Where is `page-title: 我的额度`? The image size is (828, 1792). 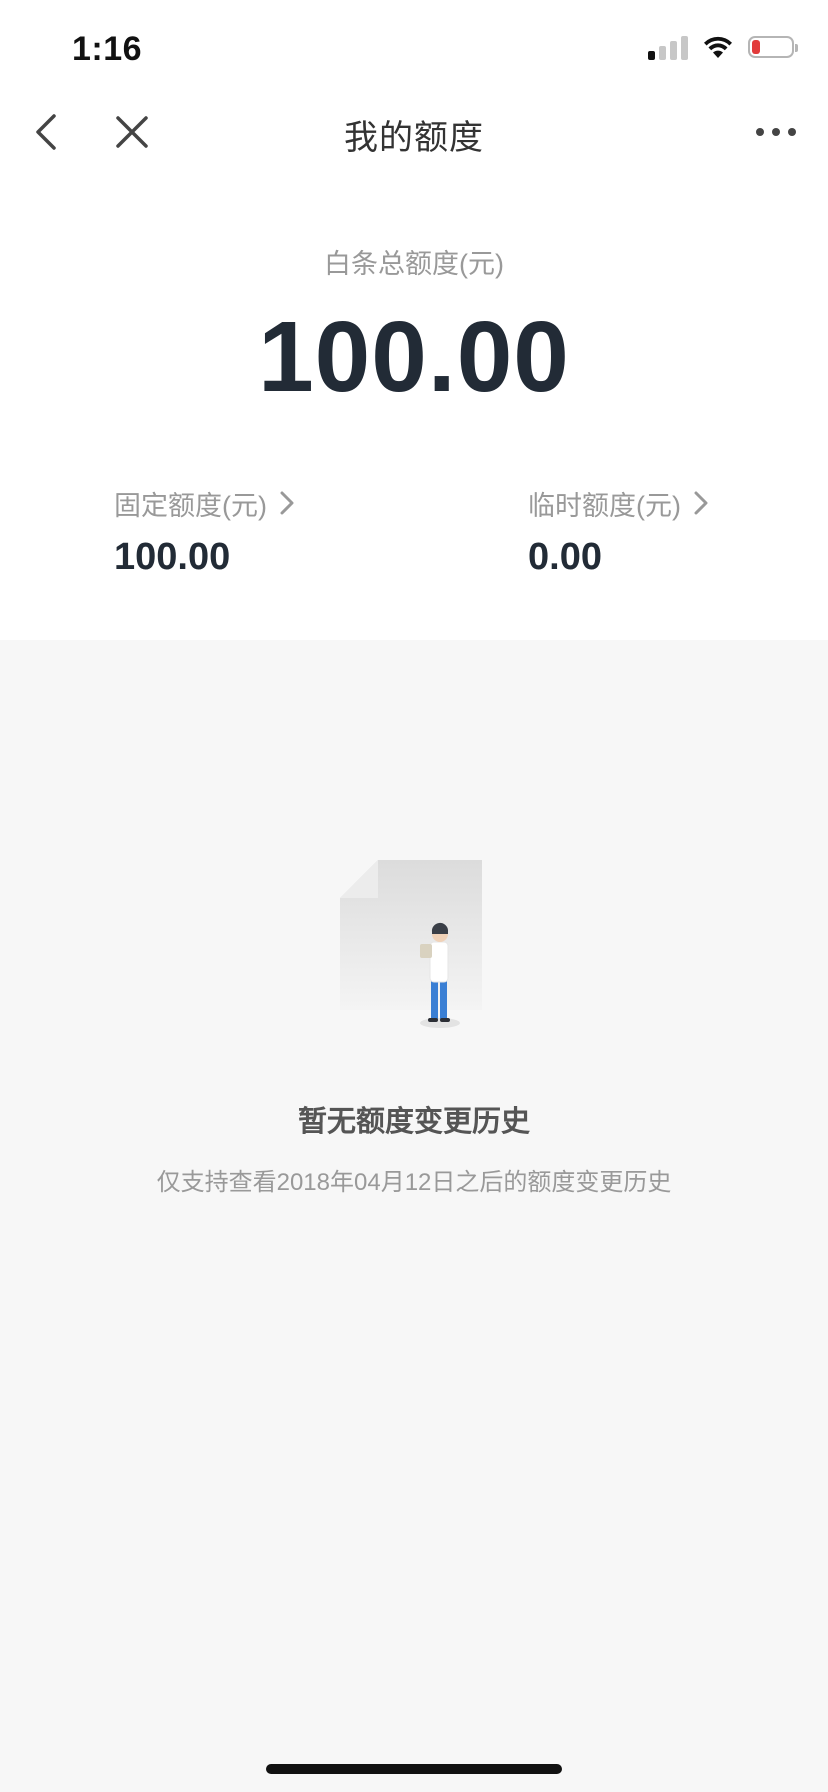
page-title: 我的额度 is located at coordinates (414, 138).